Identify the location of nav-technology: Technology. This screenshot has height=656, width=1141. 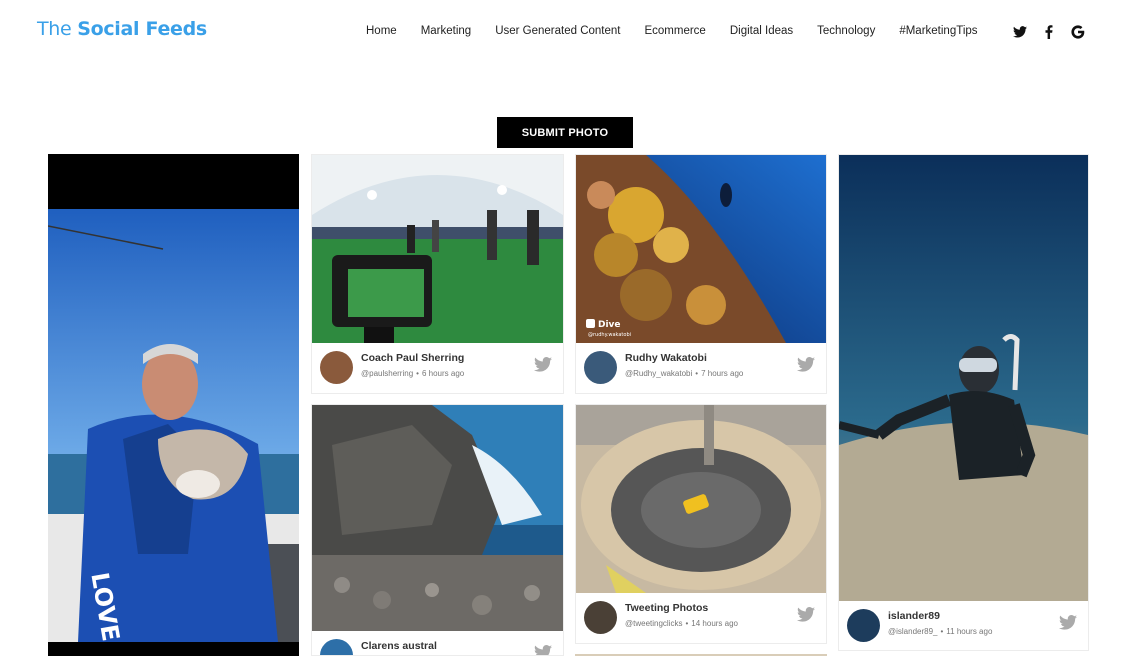
(846, 31).